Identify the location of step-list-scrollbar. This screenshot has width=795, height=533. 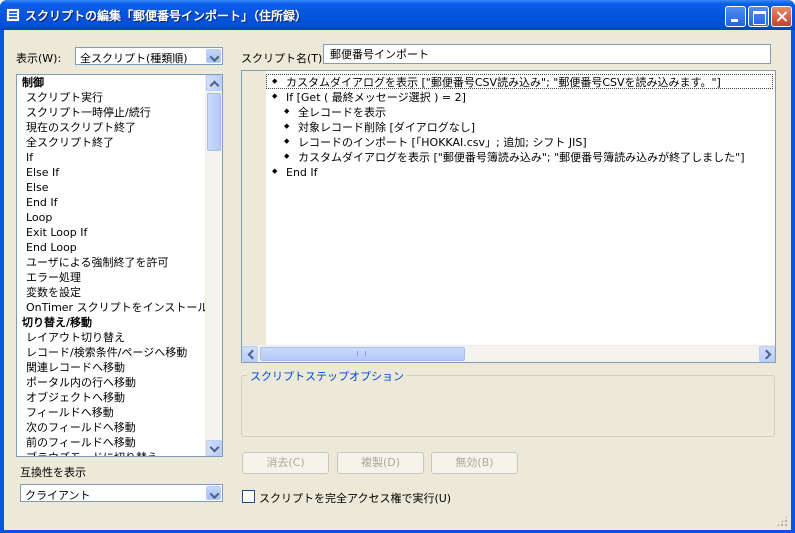
(213, 265).